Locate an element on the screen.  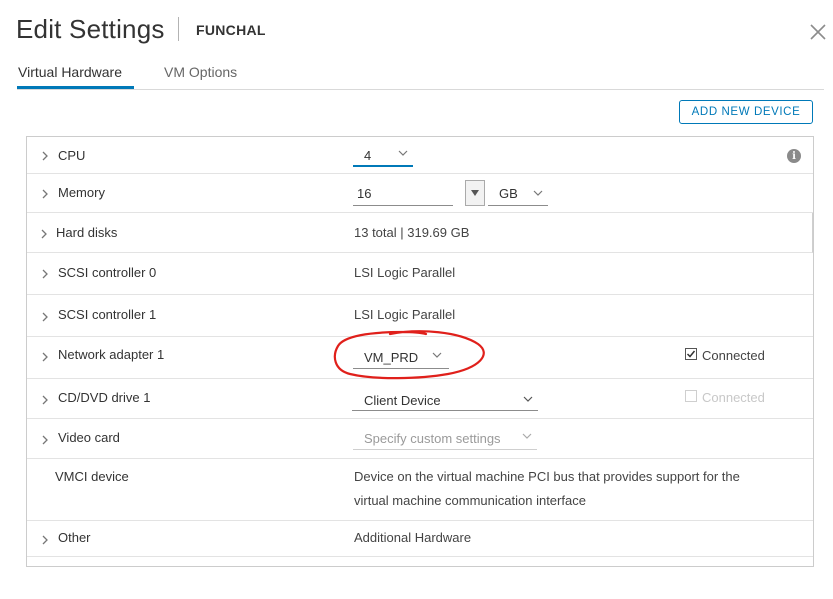
network-connected-checkbox is located at coordinates (691, 354).